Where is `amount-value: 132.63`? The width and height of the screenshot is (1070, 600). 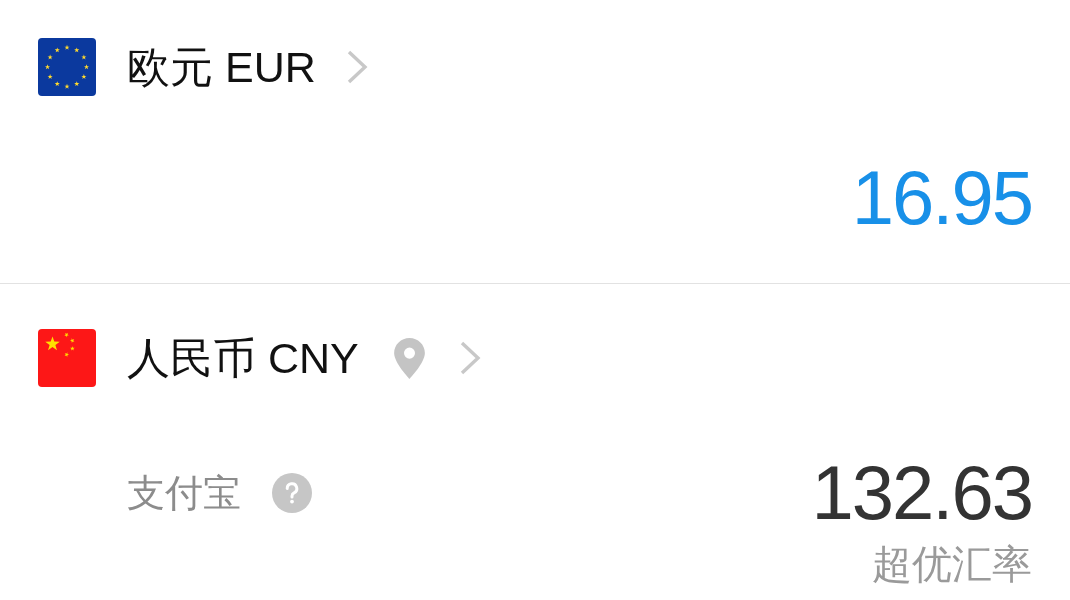 amount-value: 132.63 is located at coordinates (921, 493).